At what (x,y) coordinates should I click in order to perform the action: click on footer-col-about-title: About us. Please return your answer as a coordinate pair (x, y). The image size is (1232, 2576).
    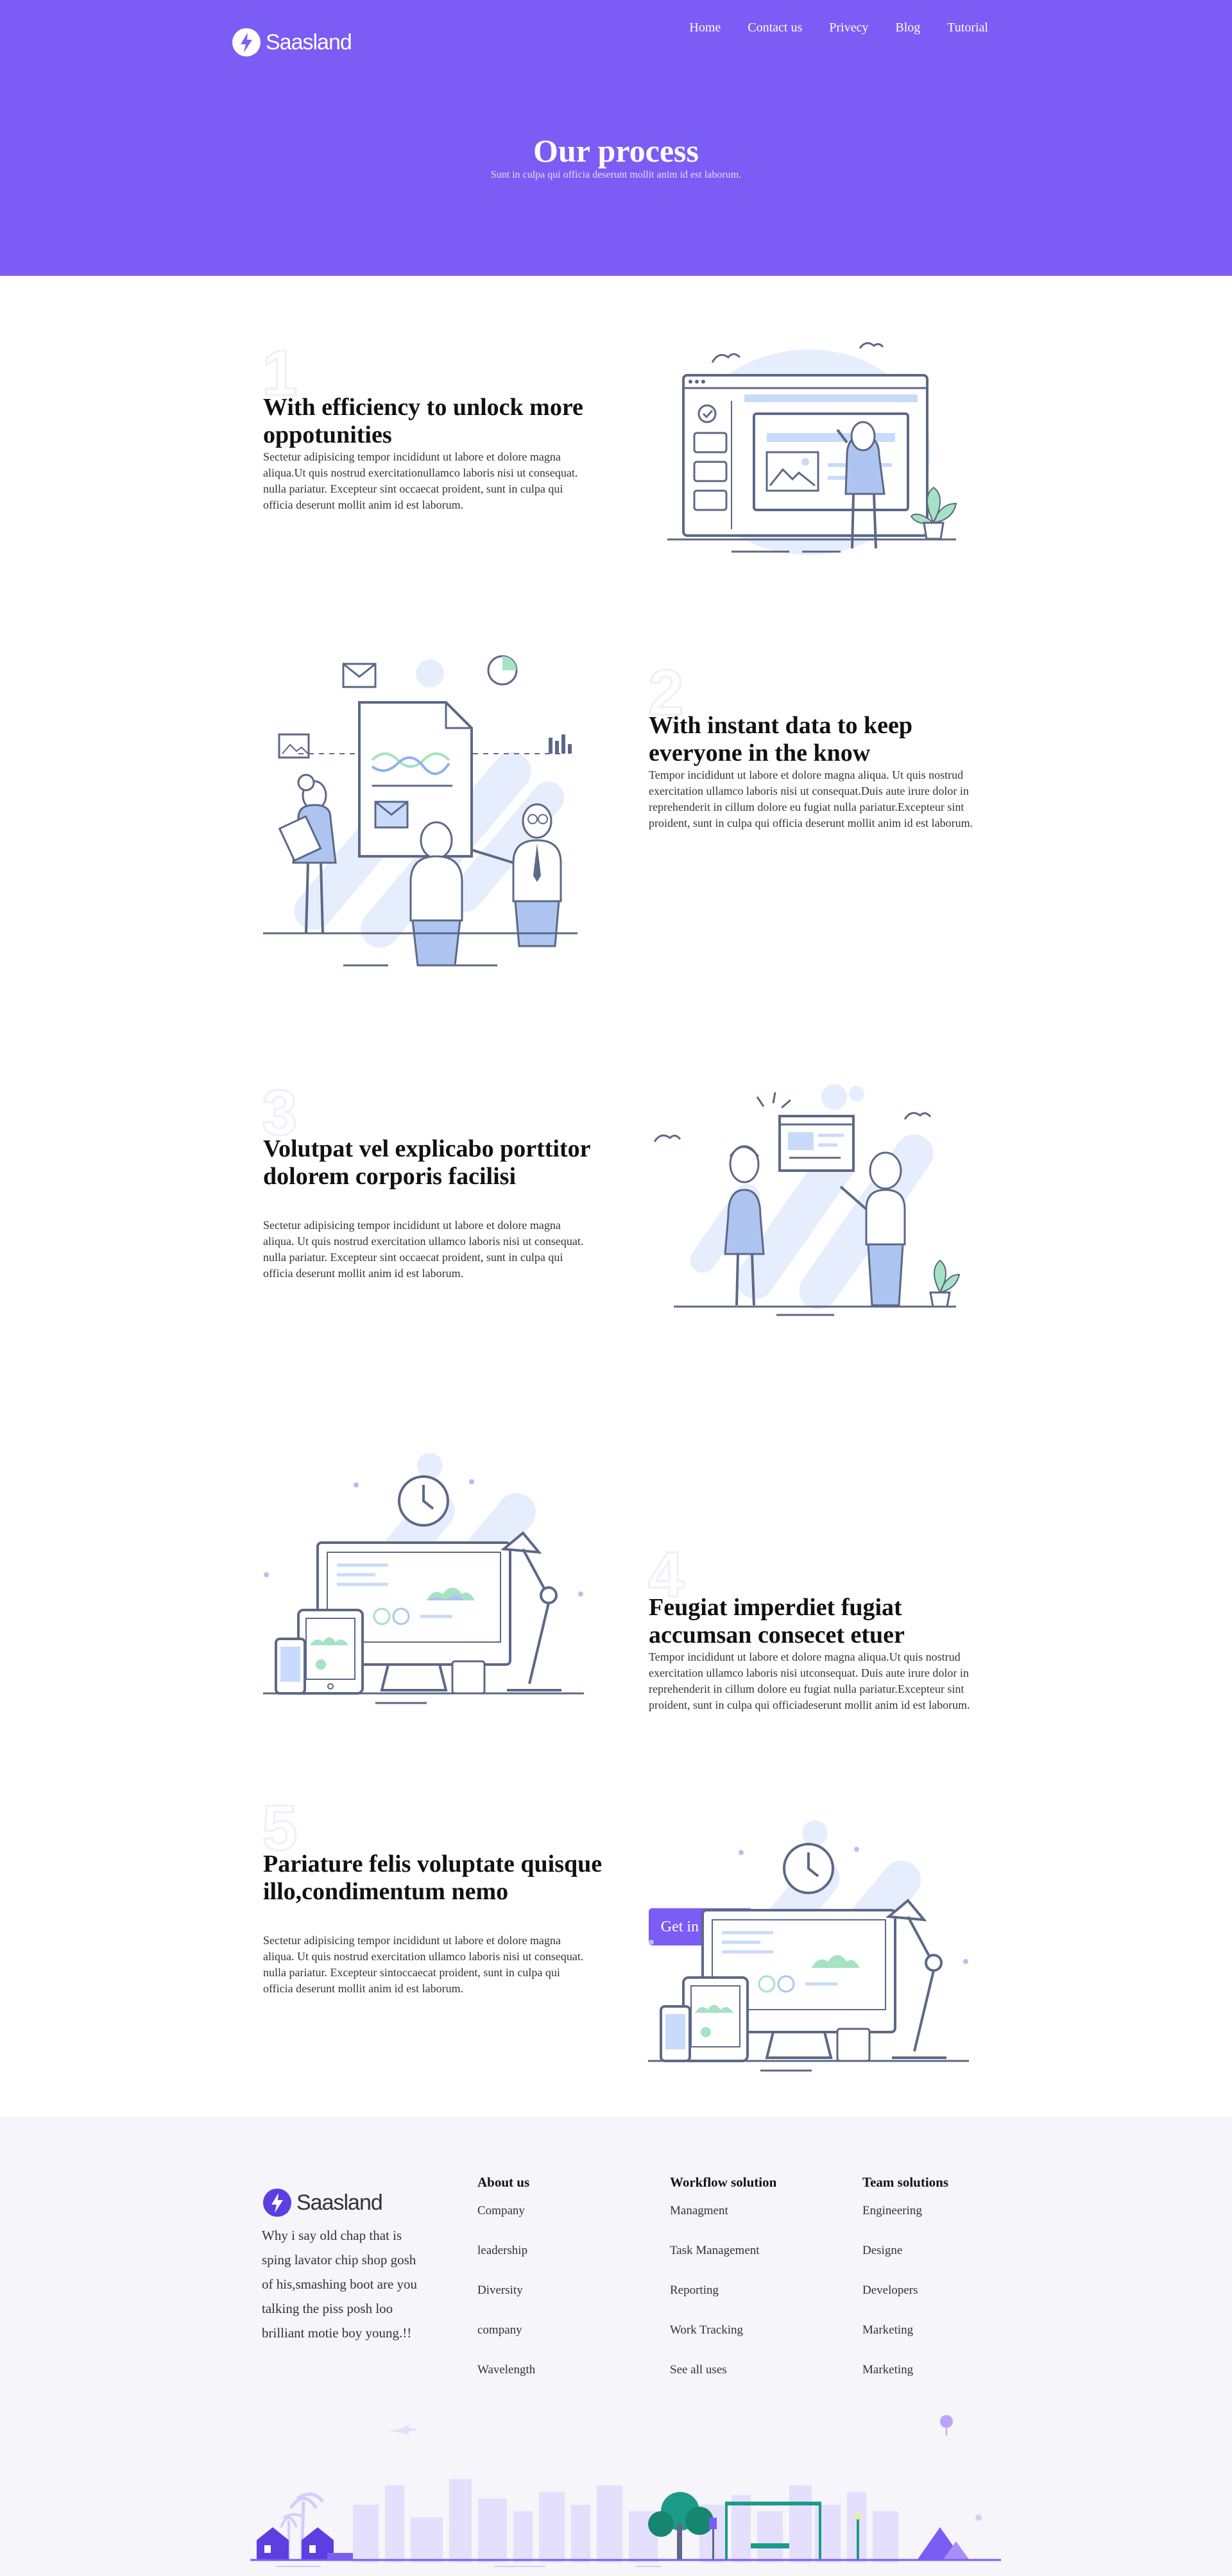
    Looking at the image, I should click on (504, 2182).